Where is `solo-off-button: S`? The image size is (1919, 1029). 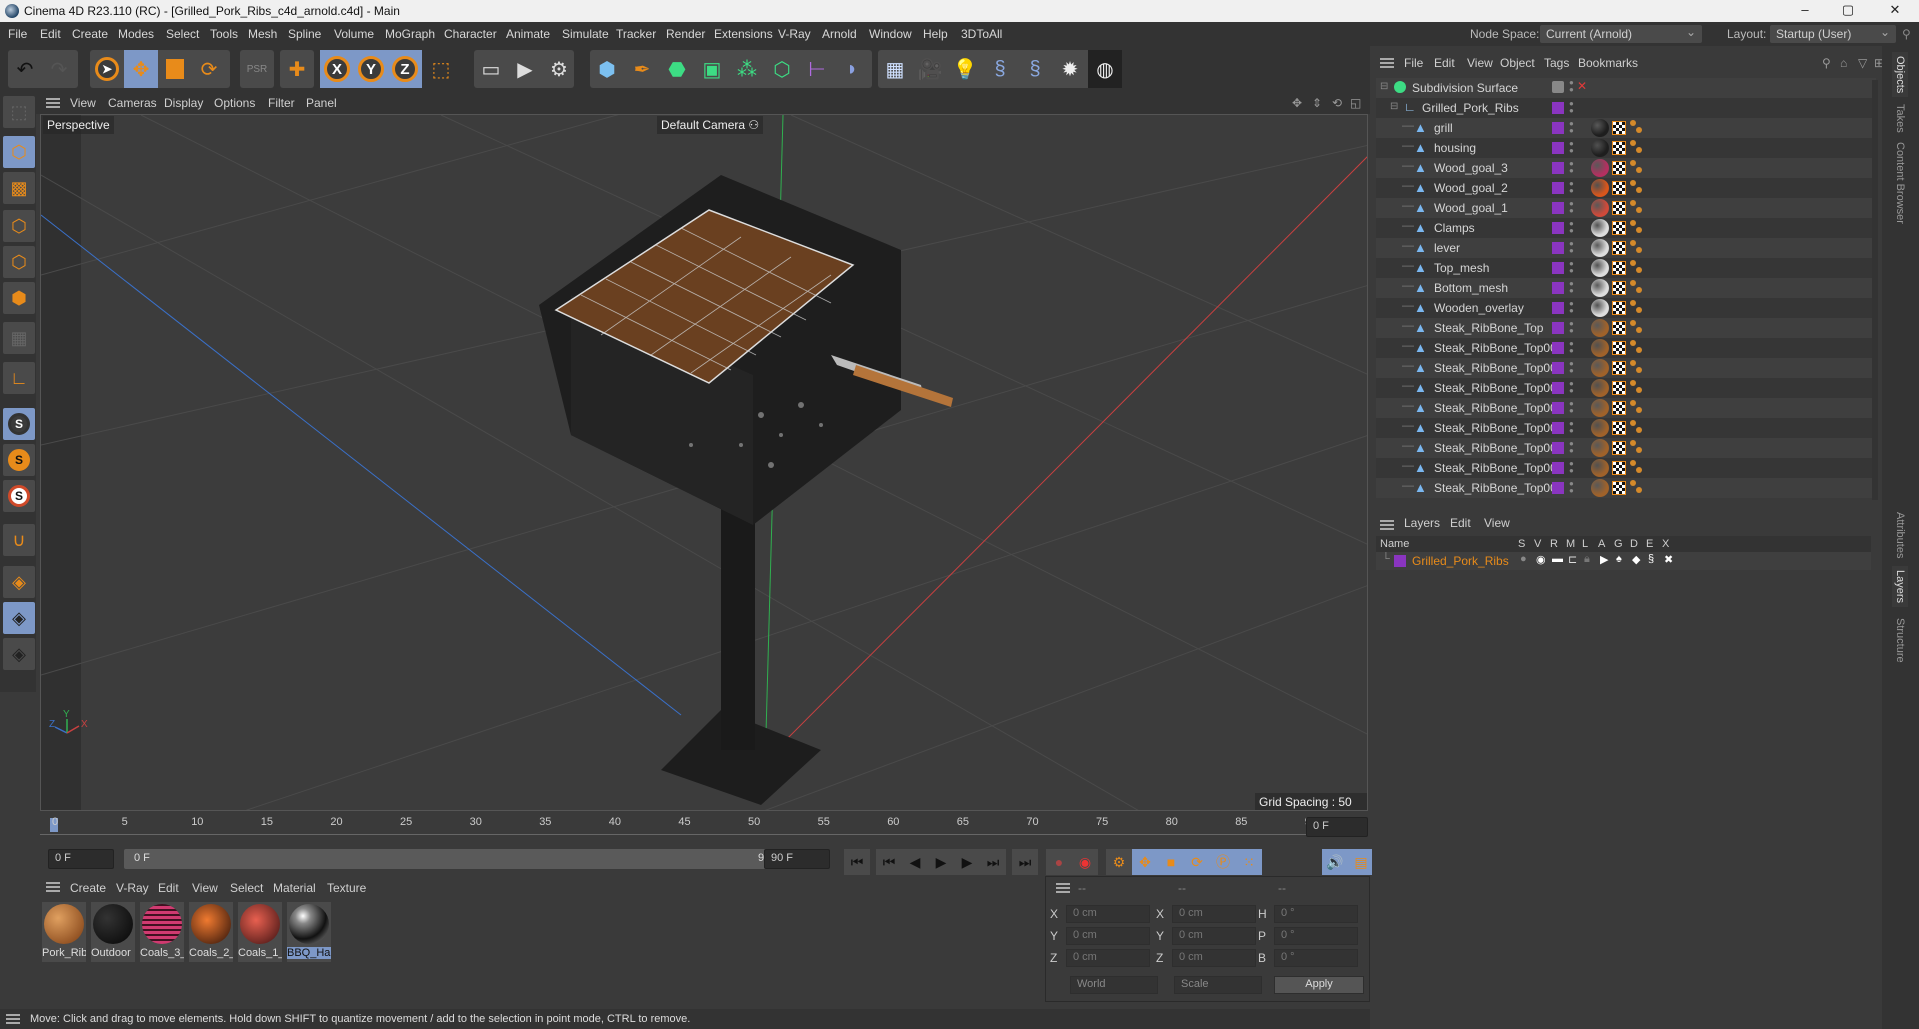 solo-off-button: S is located at coordinates (19, 496).